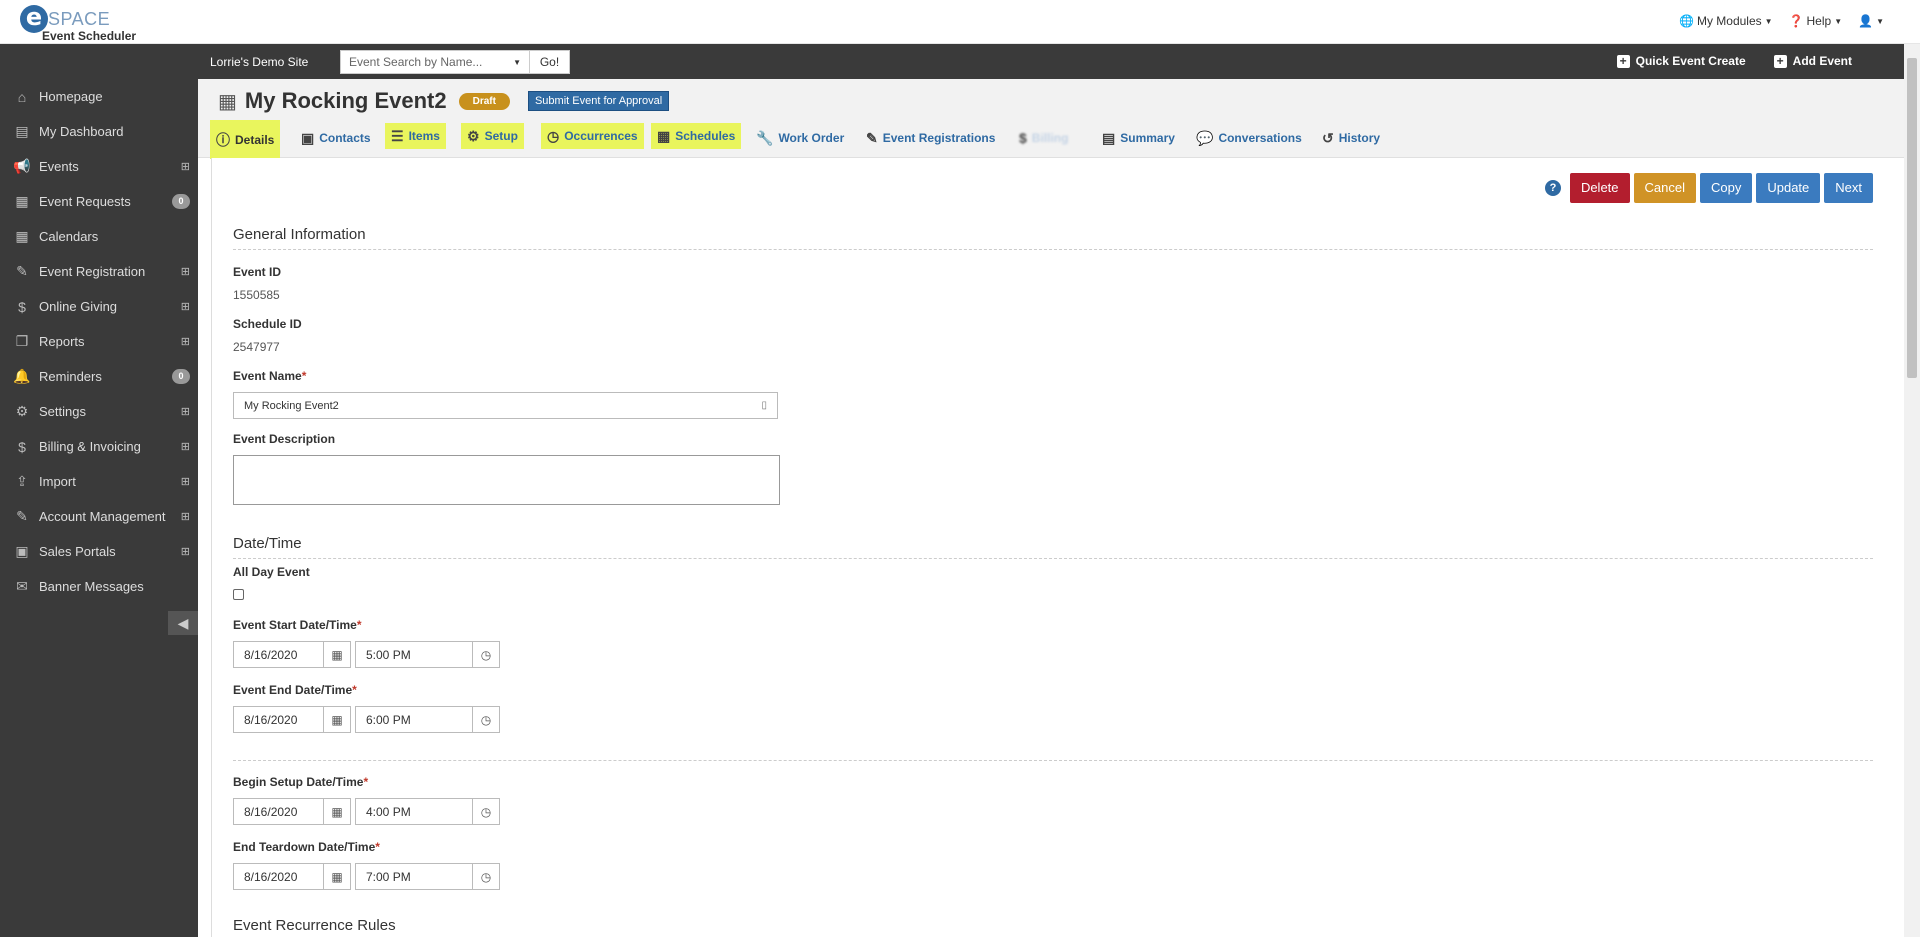  I want to click on event-start-label: Event Start Date/Time*, so click(297, 625).